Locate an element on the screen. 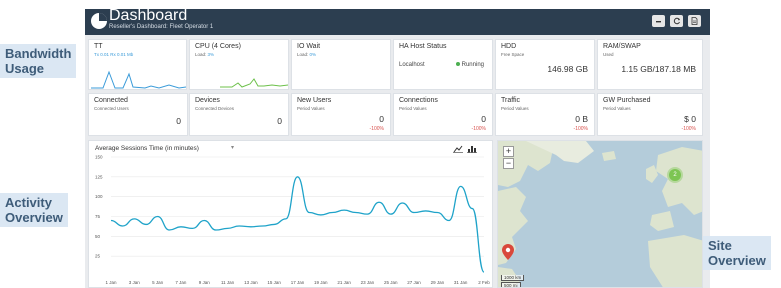  x-tick-label: 11 Jan is located at coordinates (228, 282).